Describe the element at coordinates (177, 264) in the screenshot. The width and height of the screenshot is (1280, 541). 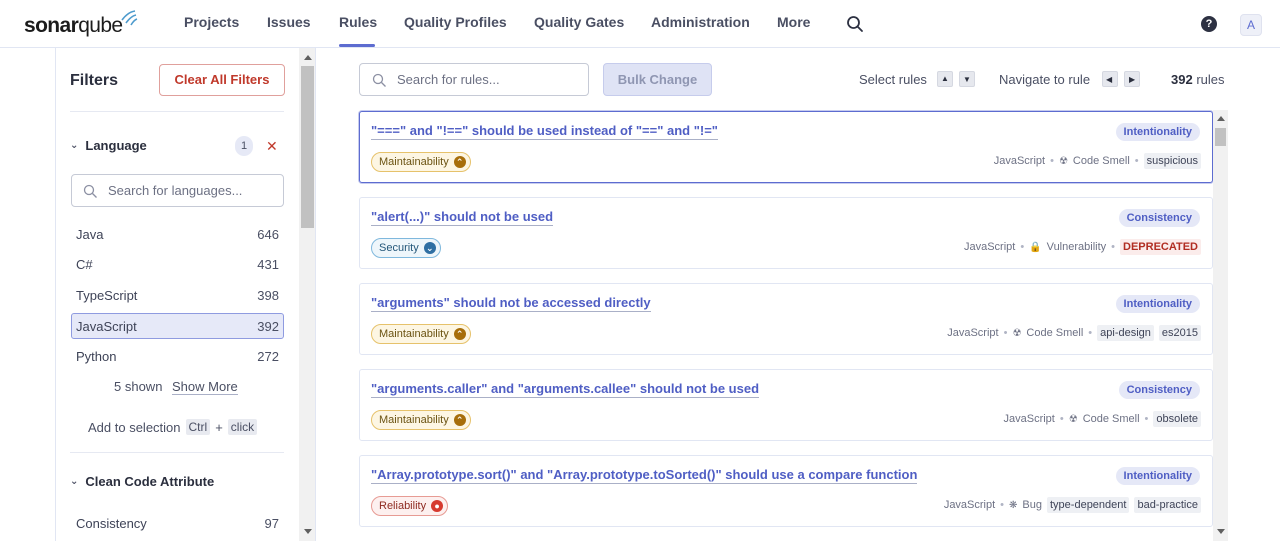
I see `facet-item-csharp: C# 431` at that location.